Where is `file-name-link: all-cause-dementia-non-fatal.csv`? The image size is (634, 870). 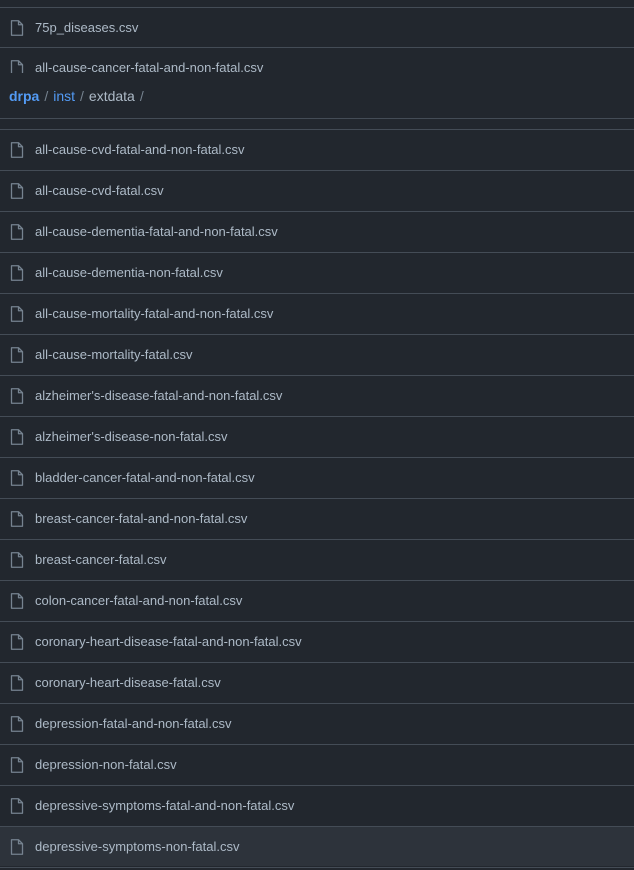
file-name-link: all-cause-dementia-non-fatal.csv is located at coordinates (129, 272).